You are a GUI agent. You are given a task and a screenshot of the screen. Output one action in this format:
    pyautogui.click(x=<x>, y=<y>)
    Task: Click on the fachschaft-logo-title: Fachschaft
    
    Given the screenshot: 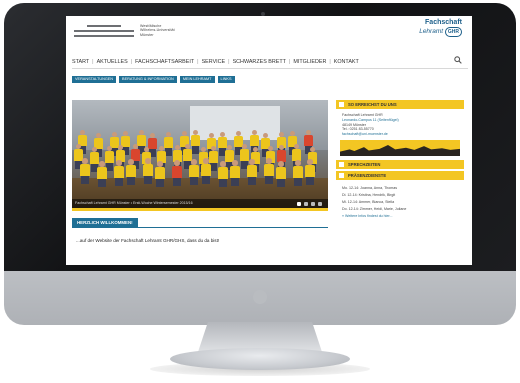 What is the action you would take?
    pyautogui.click(x=443, y=22)
    